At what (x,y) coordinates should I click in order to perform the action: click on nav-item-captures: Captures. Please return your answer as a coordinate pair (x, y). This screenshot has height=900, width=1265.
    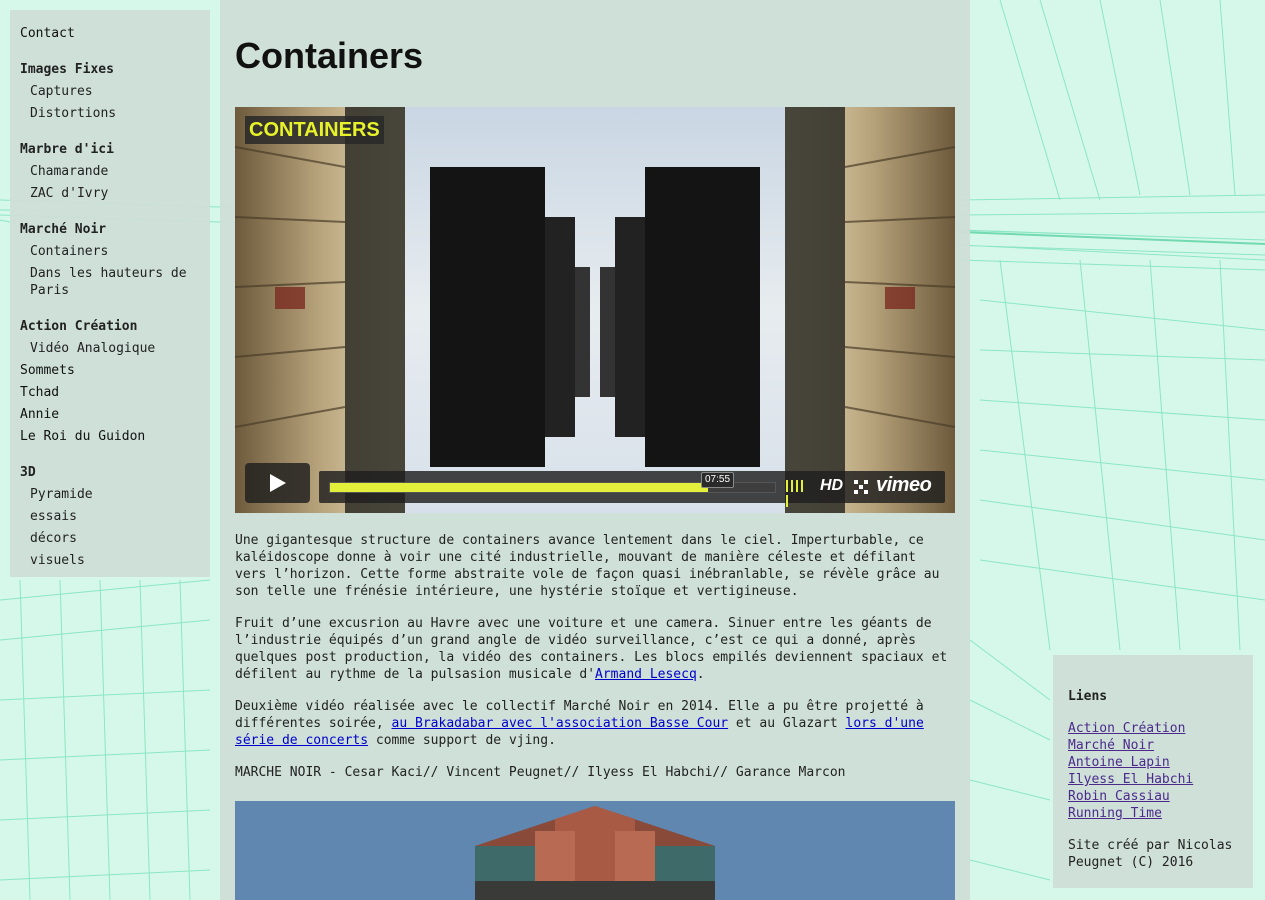
    Looking at the image, I should click on (115, 92).